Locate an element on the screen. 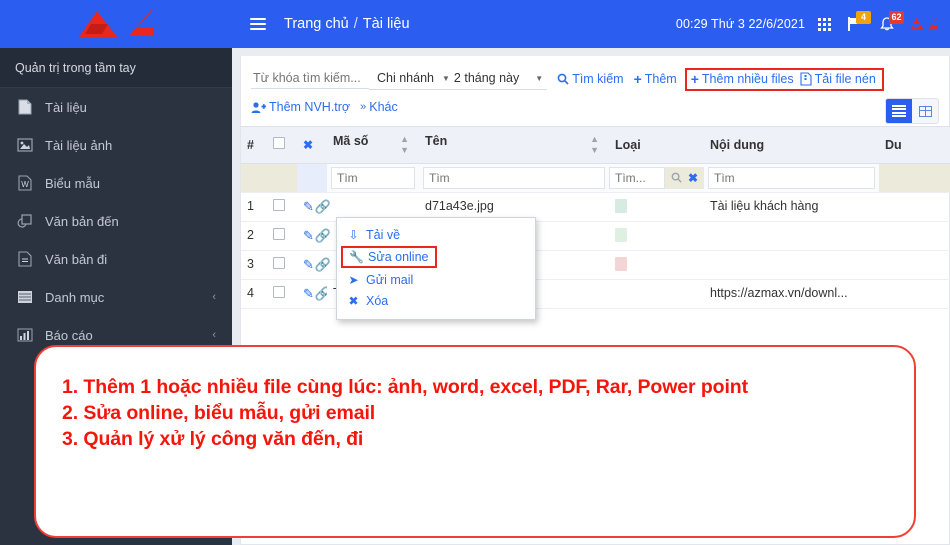 Image resolution: width=950 pixels, height=545 pixels. col-header-checkbox is located at coordinates (282, 145).